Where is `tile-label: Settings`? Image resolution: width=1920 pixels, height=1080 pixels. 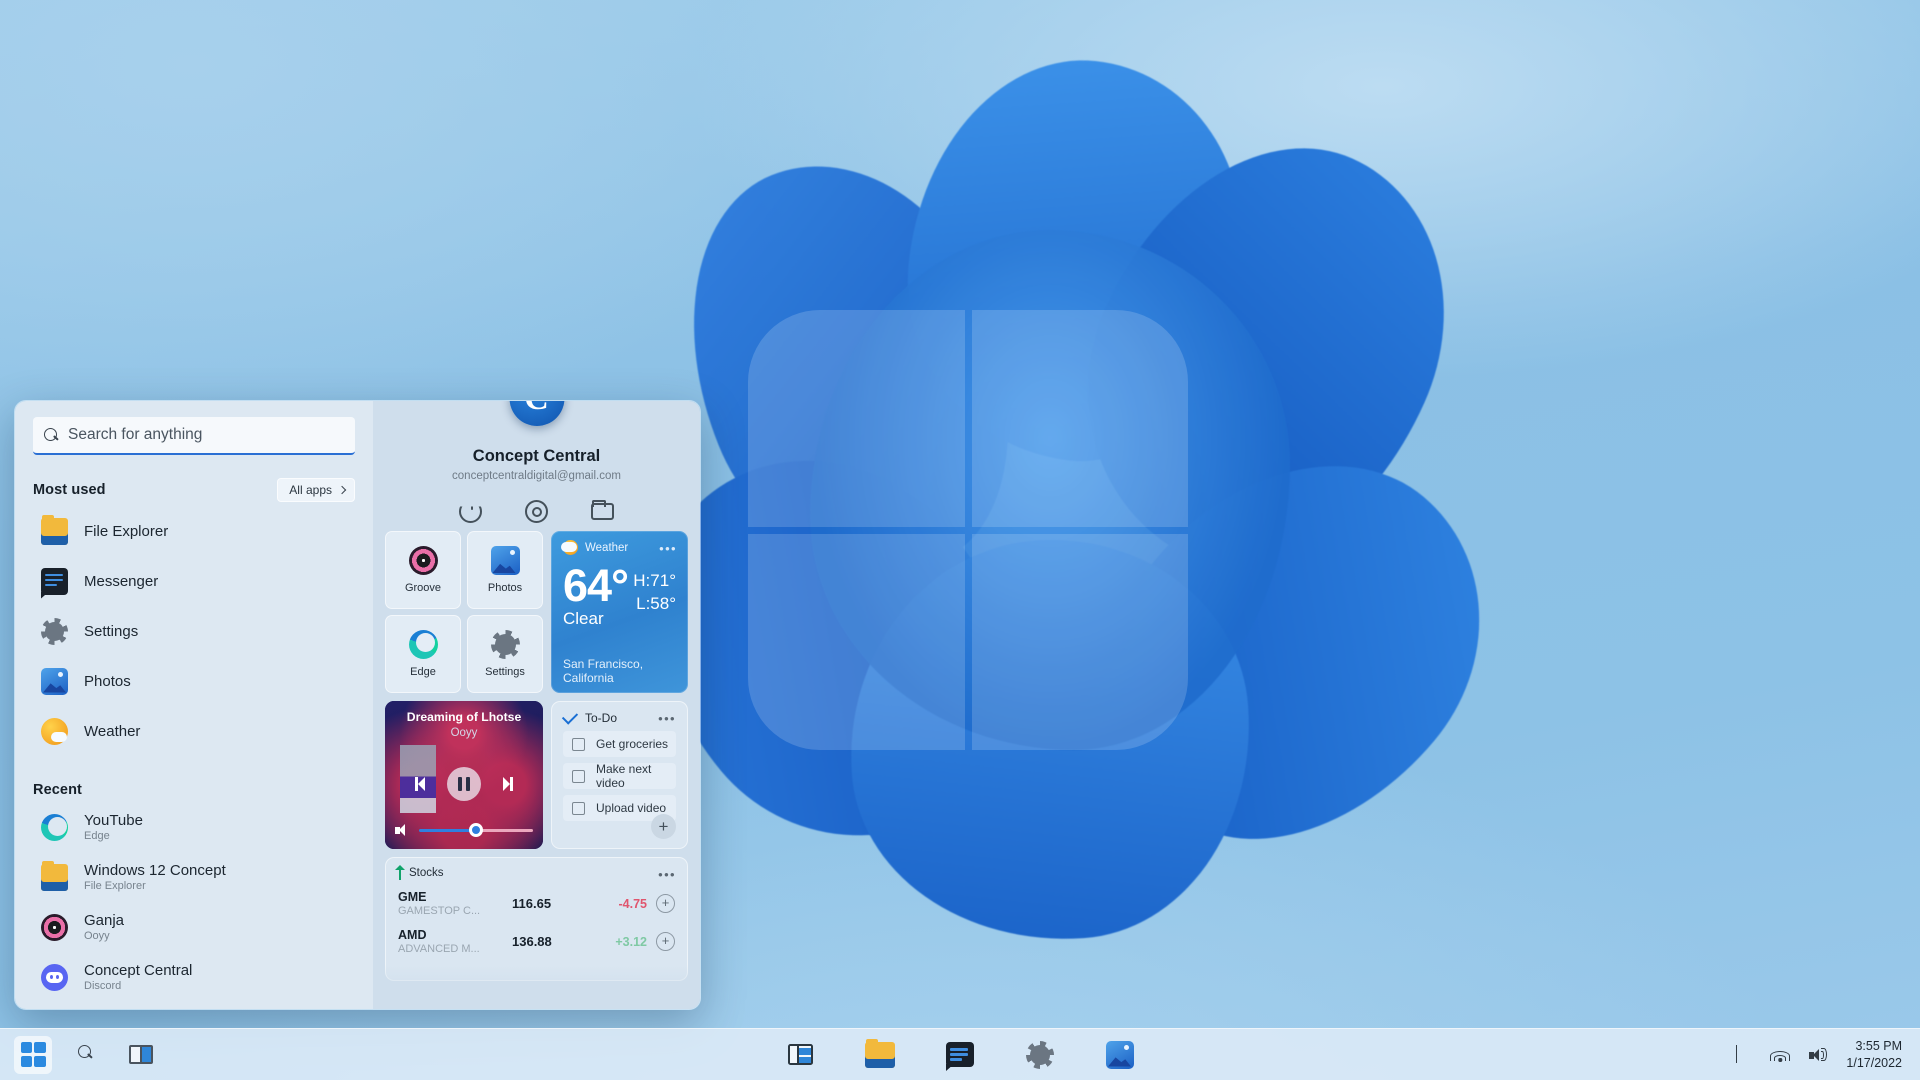
tile-label: Settings is located at coordinates (505, 672).